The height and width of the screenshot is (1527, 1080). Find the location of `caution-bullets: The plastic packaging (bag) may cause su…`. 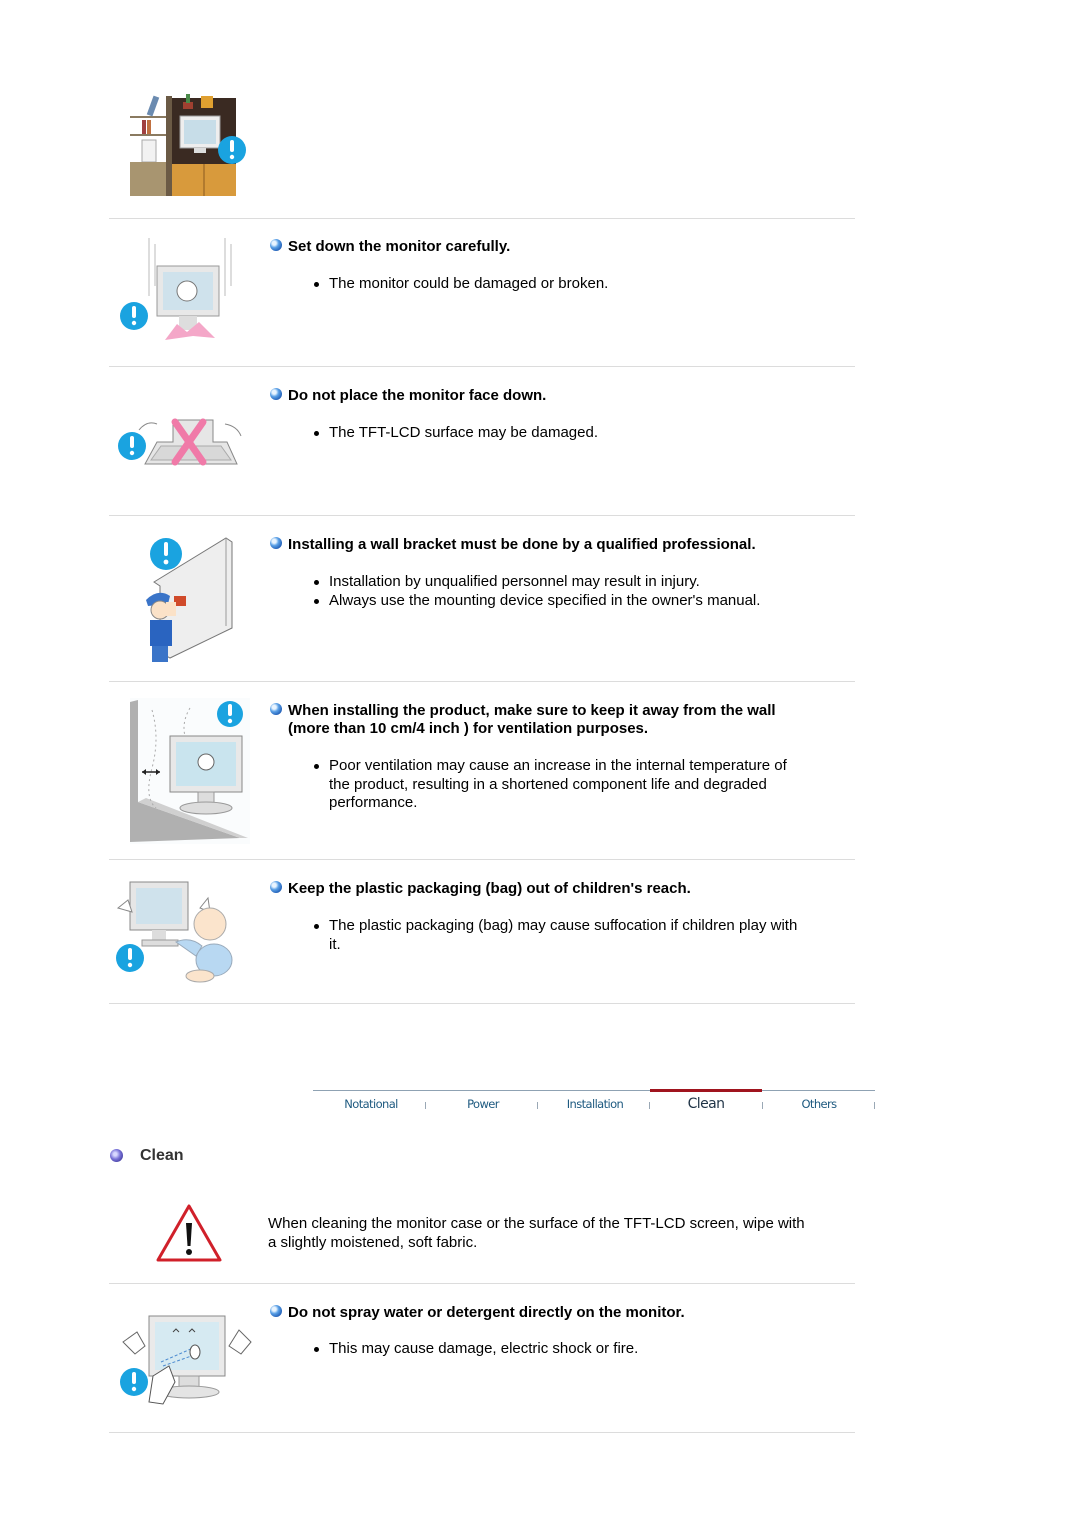

caution-bullets: The plastic packaging (bag) may cause su… is located at coordinates (554, 935).